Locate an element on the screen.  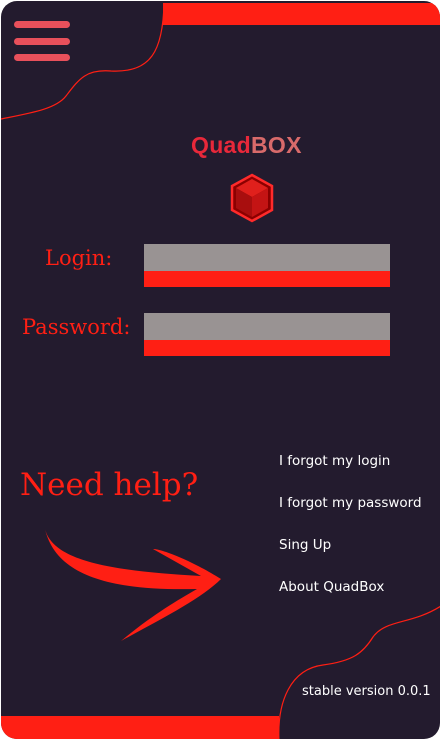
logo-text-quad: Quad is located at coordinates (221, 145).